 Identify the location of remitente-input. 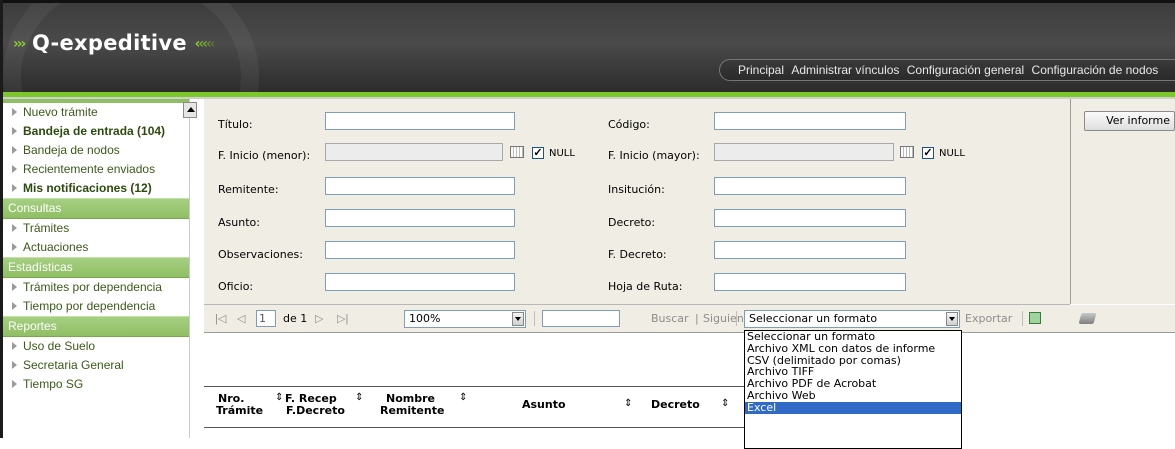
(420, 186).